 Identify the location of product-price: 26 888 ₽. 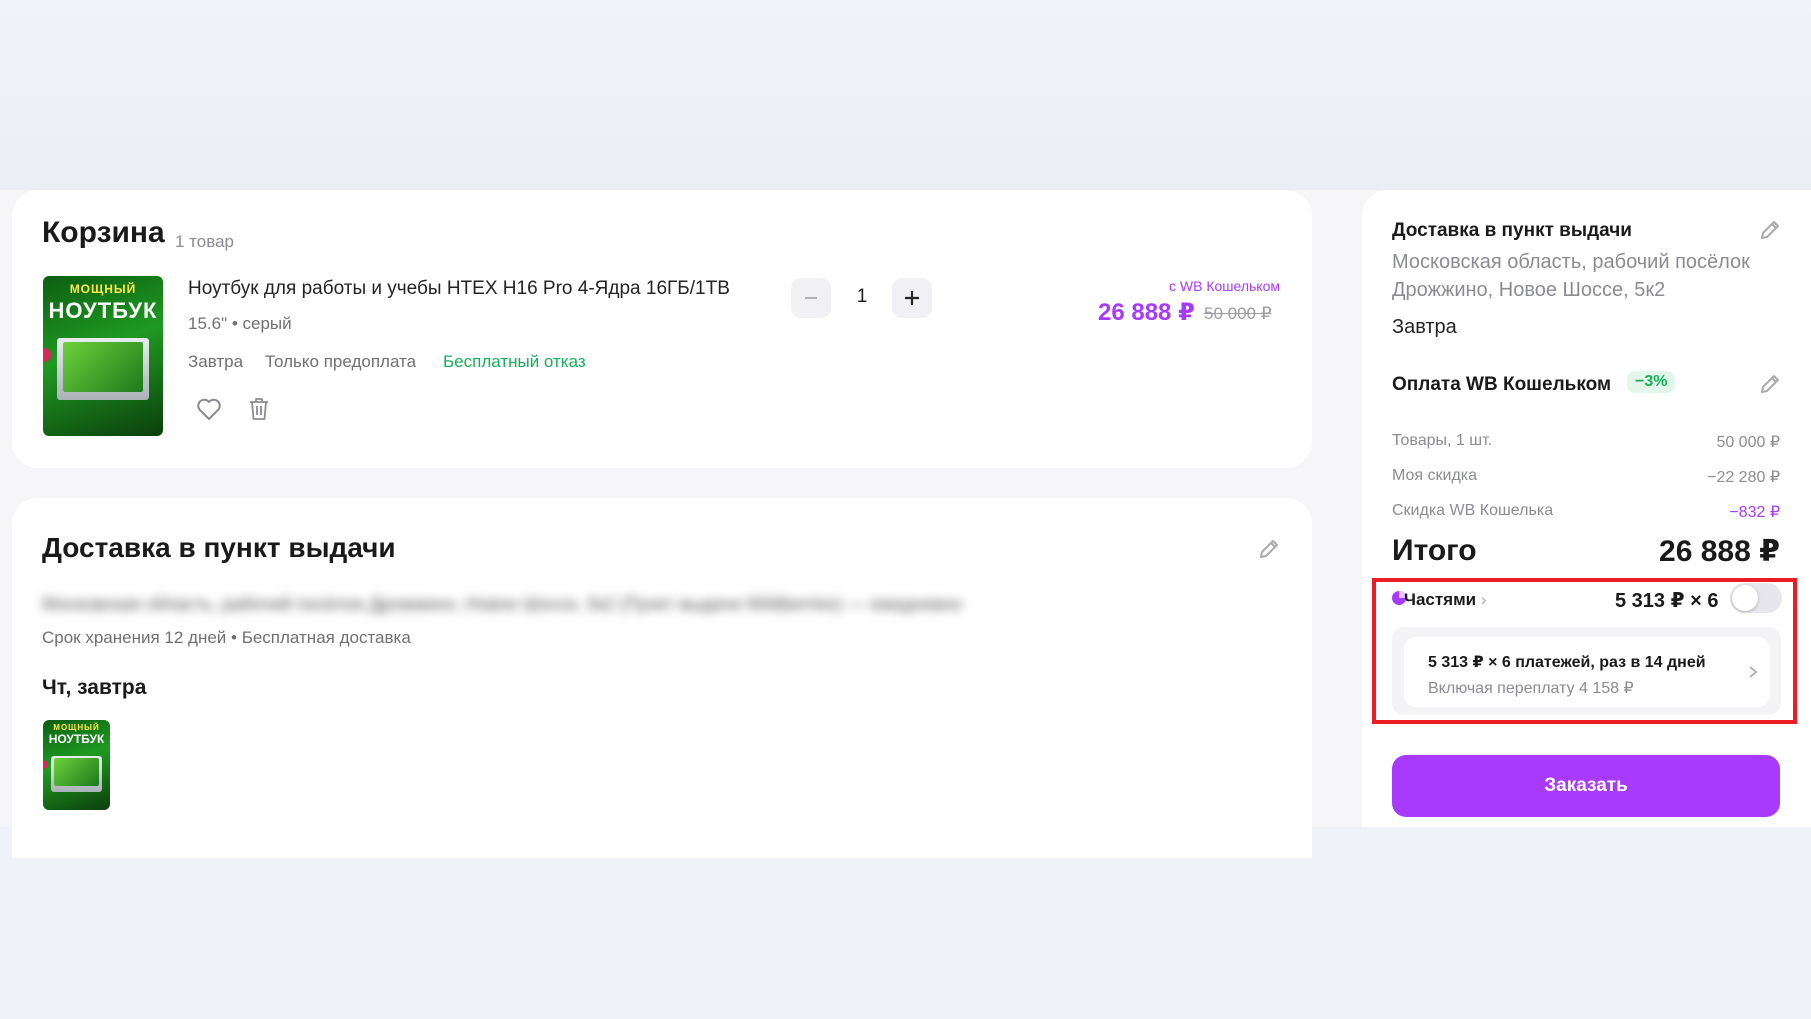
(1146, 312).